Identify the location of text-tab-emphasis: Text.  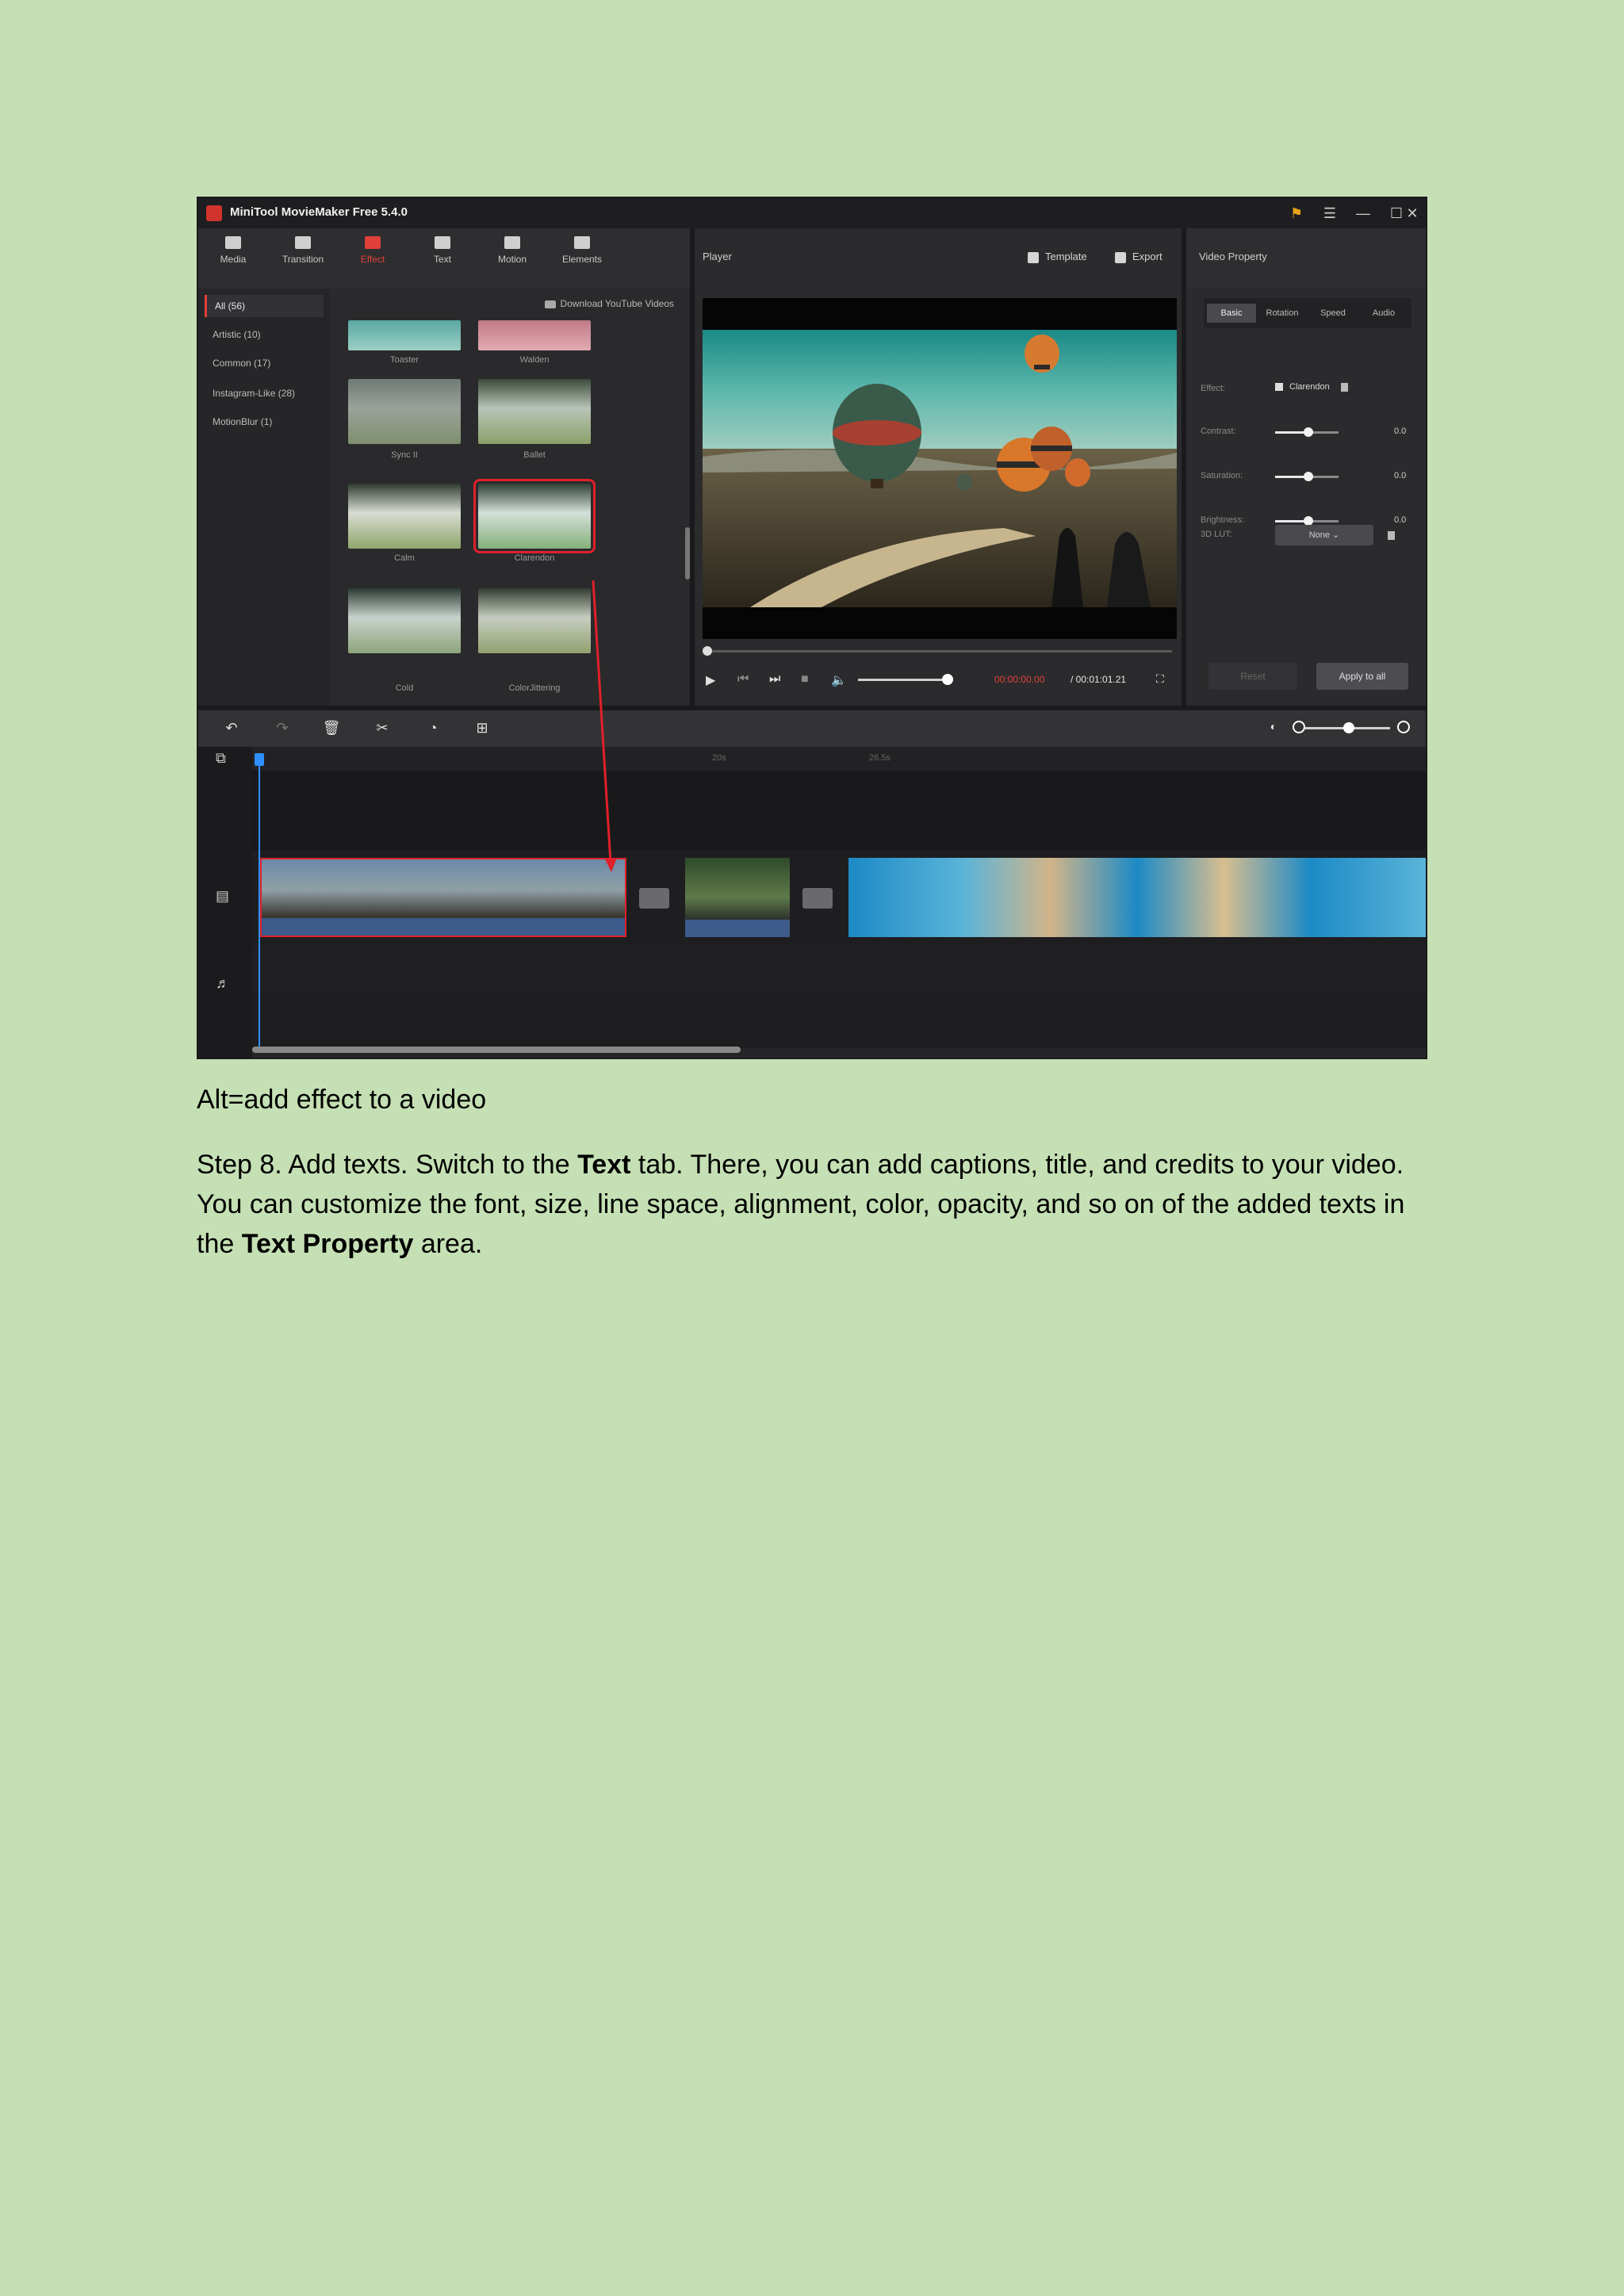
(604, 1165).